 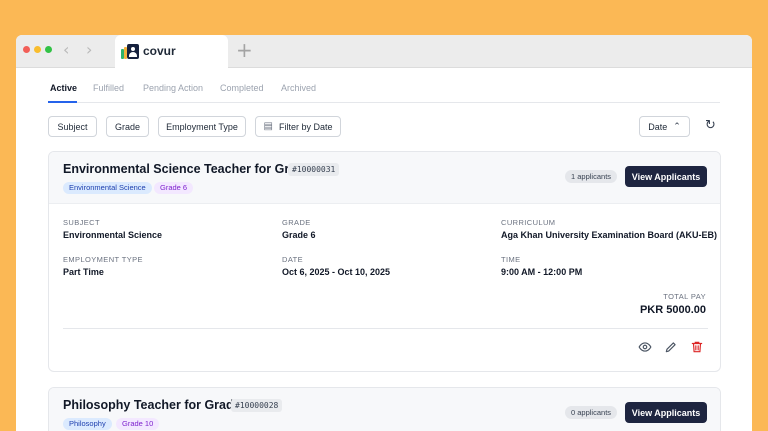 What do you see at coordinates (384, 52) in the screenshot?
I see `browser-chrome: ‹ › covur +` at bounding box center [384, 52].